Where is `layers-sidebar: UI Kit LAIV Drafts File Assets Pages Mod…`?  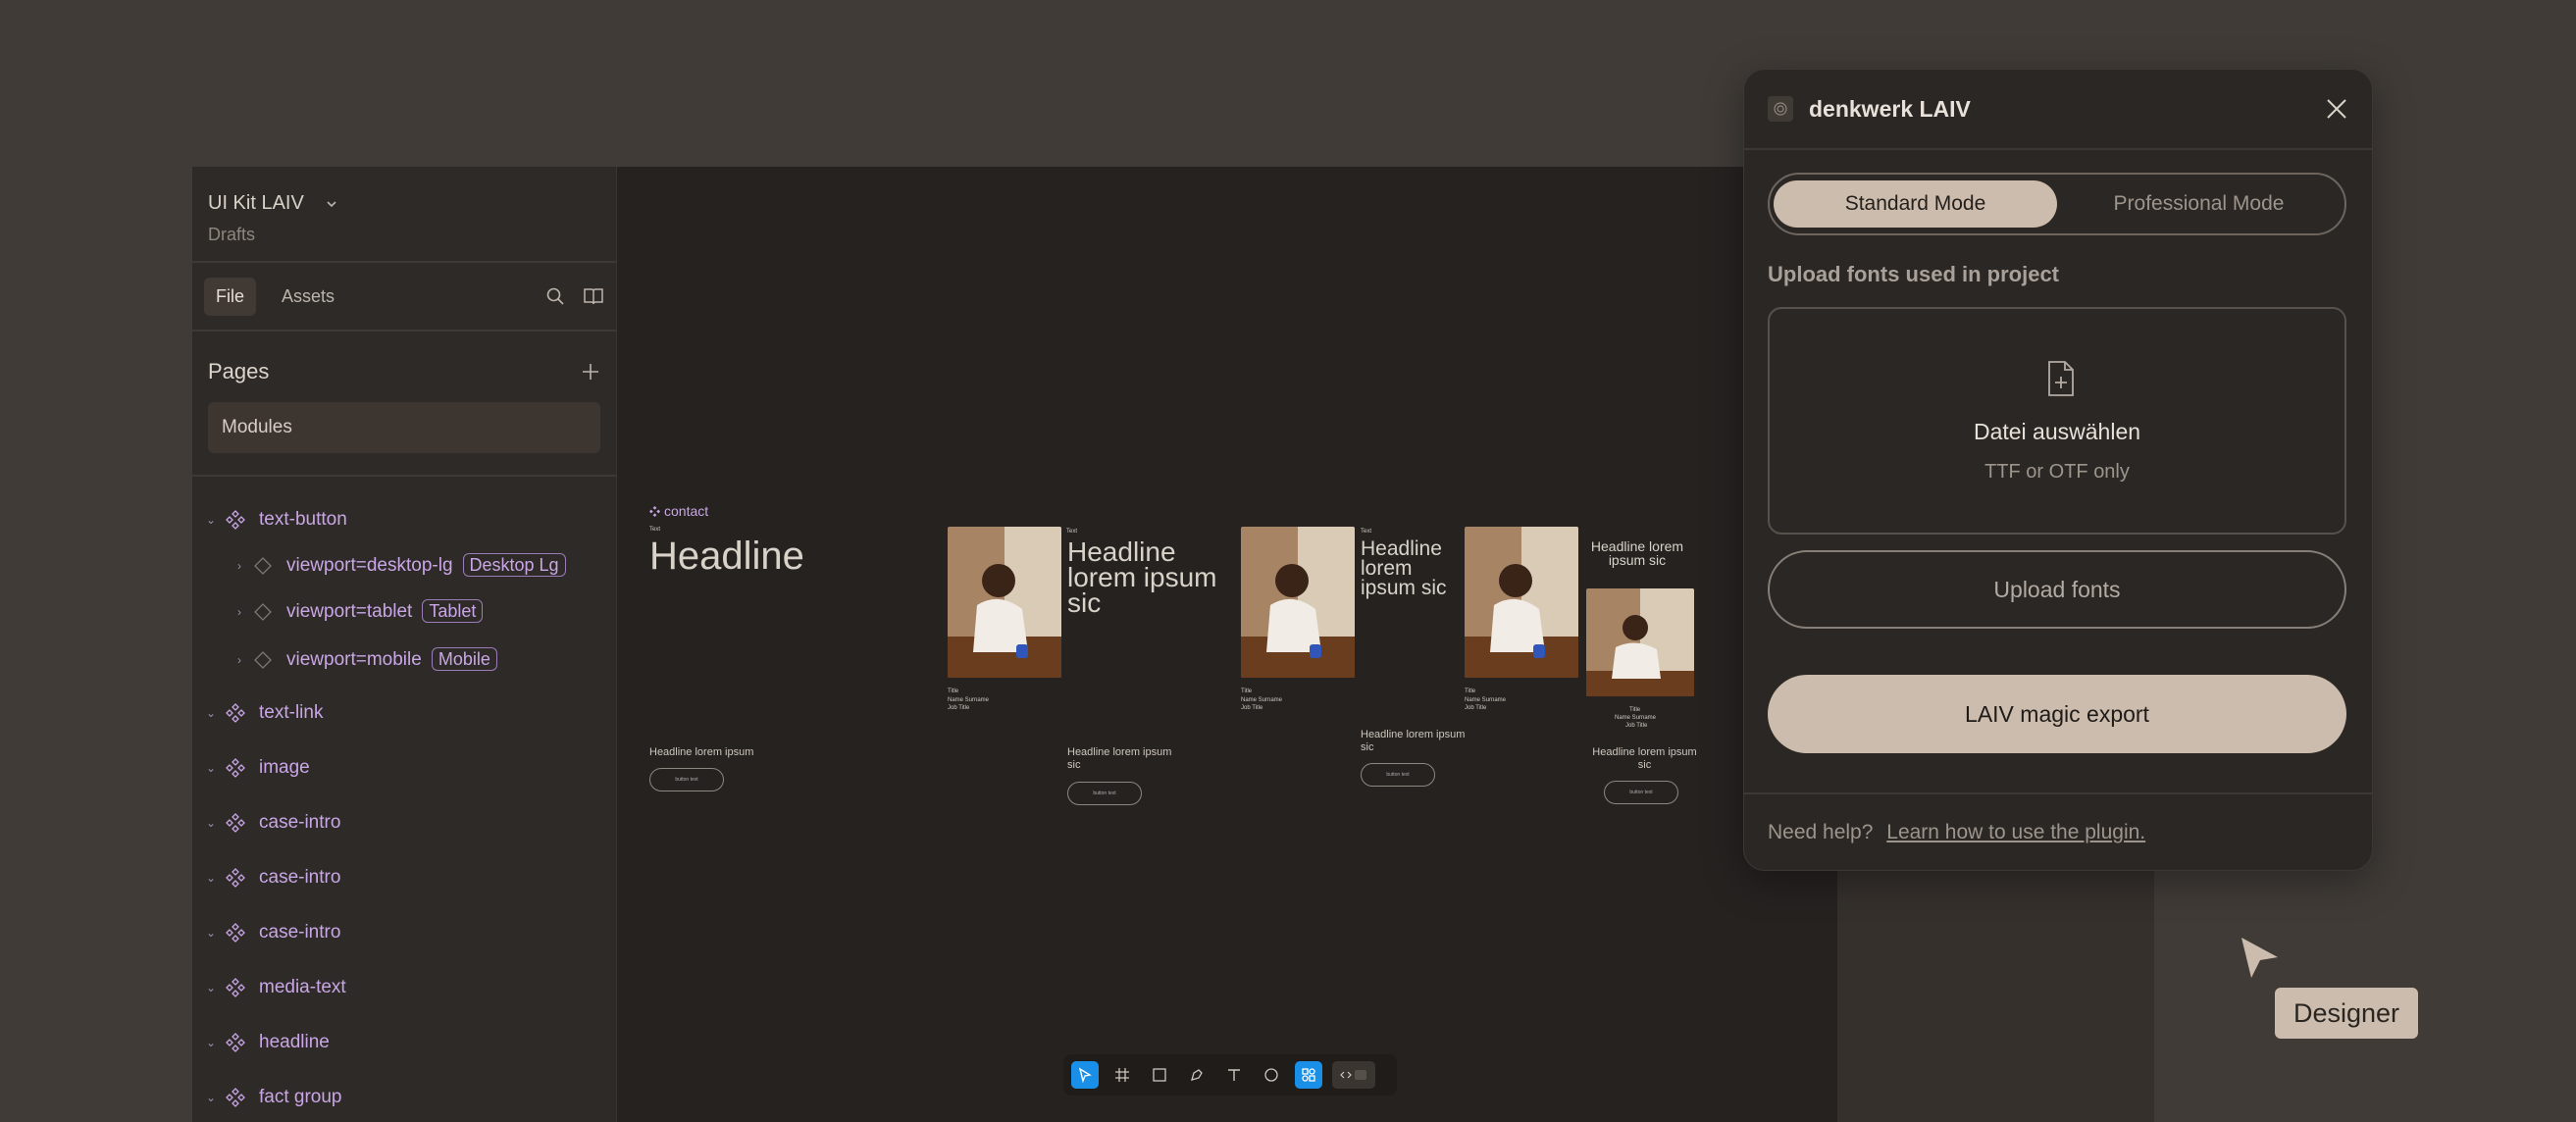
layers-sidebar: UI Kit LAIV Drafts File Assets Pages Mod… is located at coordinates (404, 644).